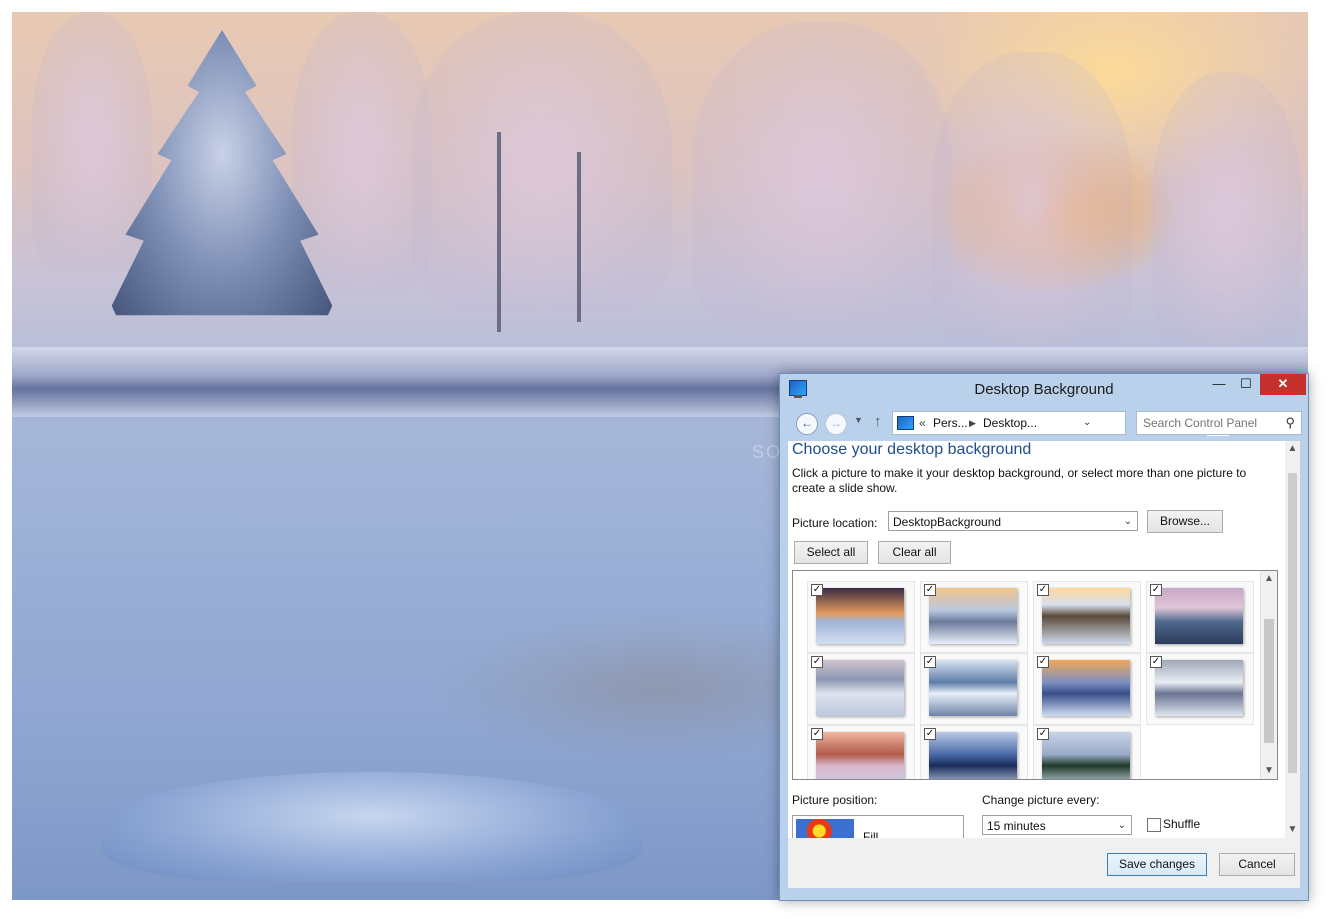 The height and width of the screenshot is (919, 1328). Describe the element at coordinates (1016, 826) in the screenshot. I see `change-picture-every-value: 15 minutes` at that location.